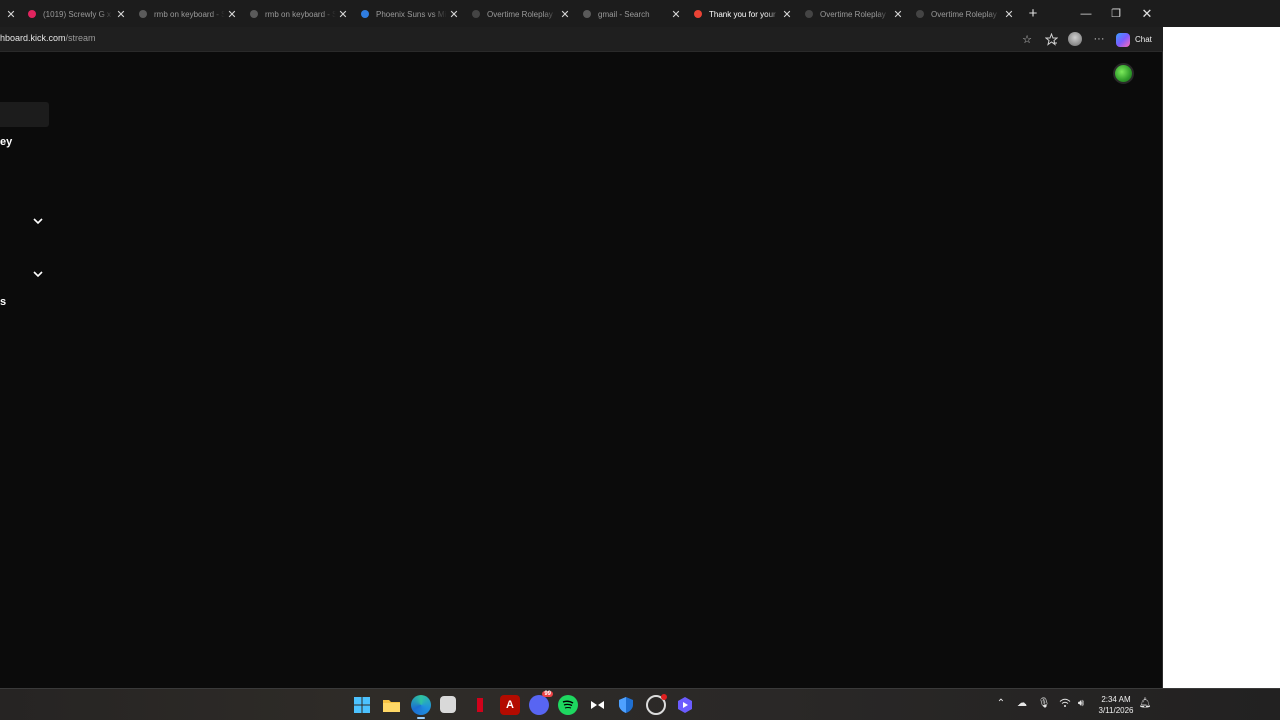  What do you see at coordinates (1081, 703) in the screenshot?
I see `volume-icon: 🔊︎` at bounding box center [1081, 703].